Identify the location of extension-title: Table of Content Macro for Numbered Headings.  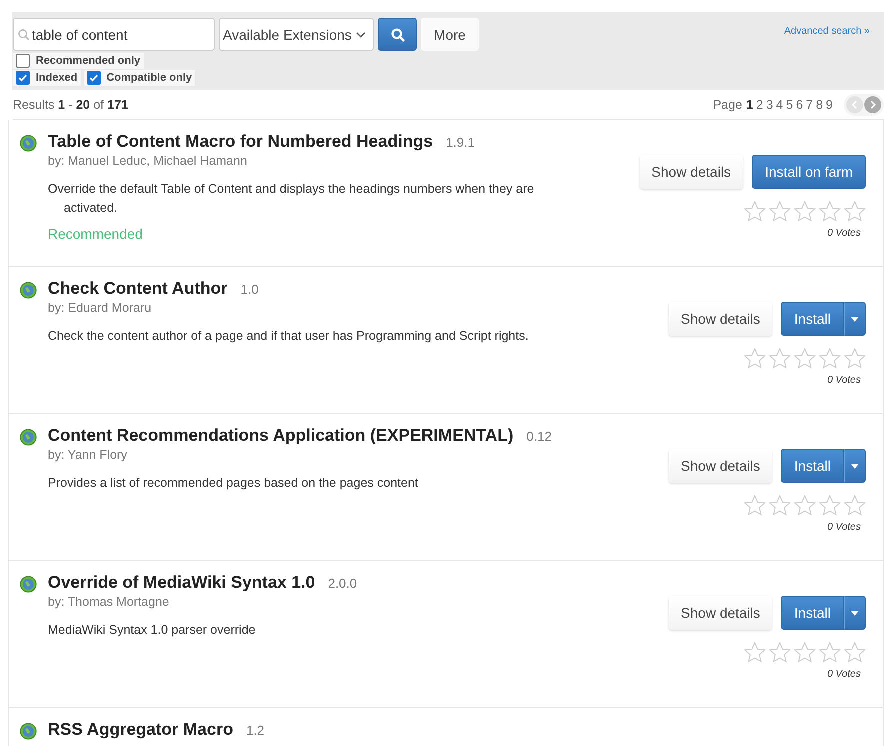
(241, 142).